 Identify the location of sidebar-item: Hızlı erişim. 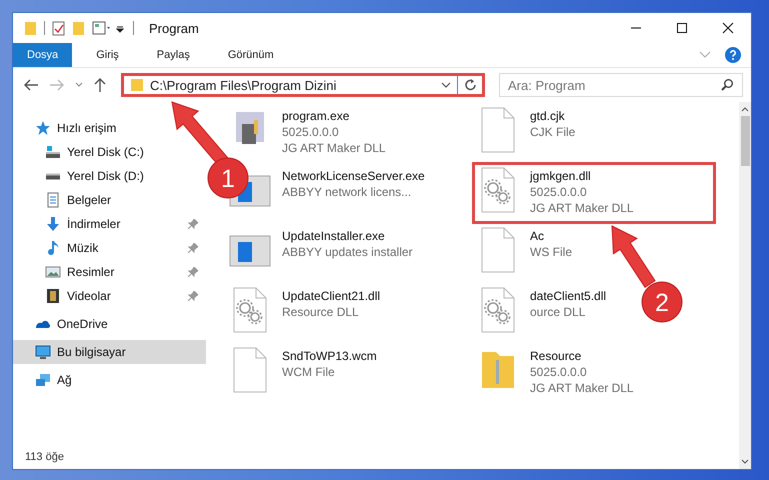
(109, 128).